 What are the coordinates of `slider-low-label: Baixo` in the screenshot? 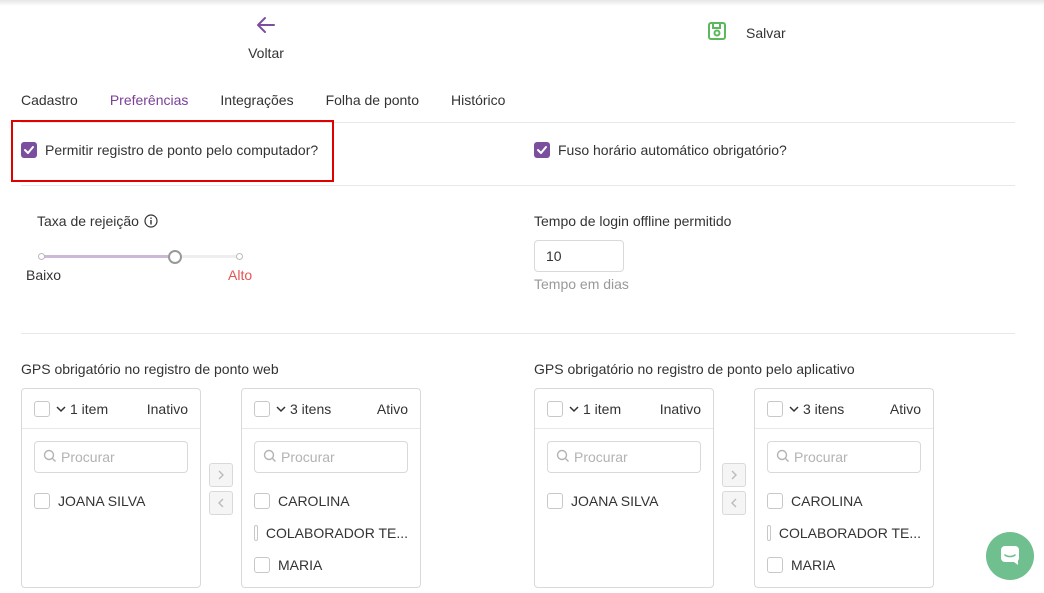 It's located at (44, 275).